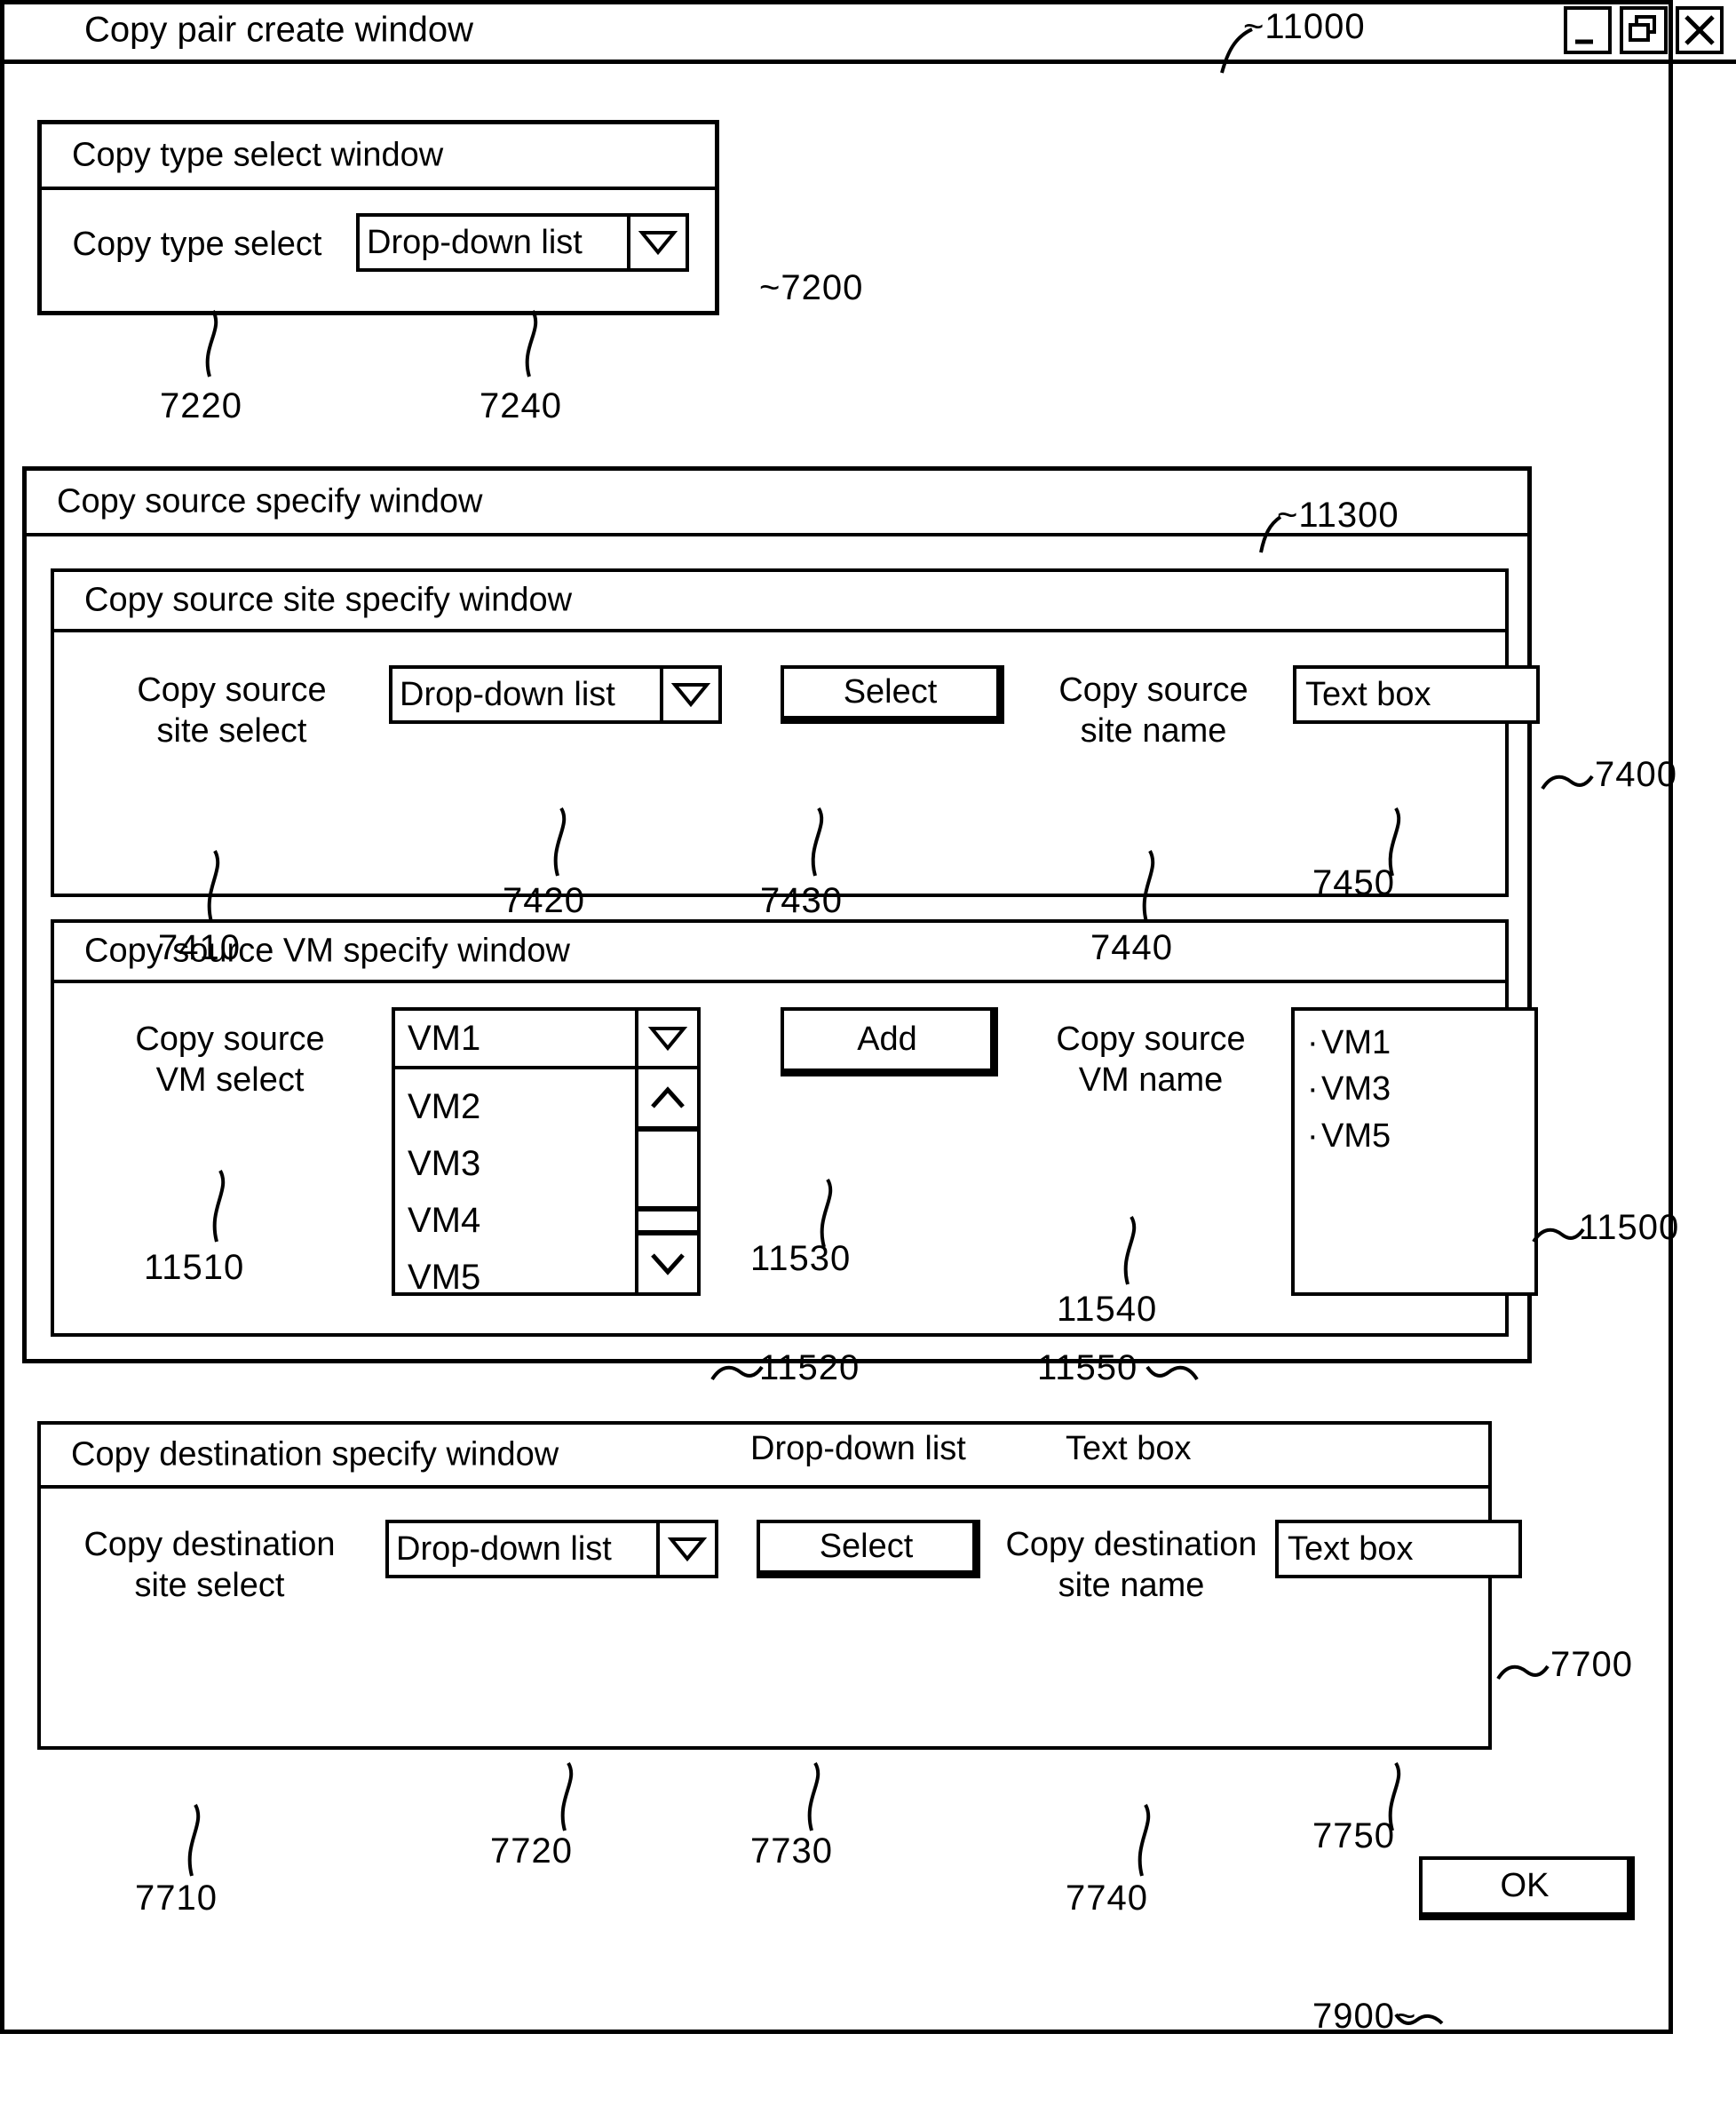 This screenshot has width=1736, height=2121. What do you see at coordinates (278, 29) in the screenshot?
I see `window-title: Copy pair create window` at bounding box center [278, 29].